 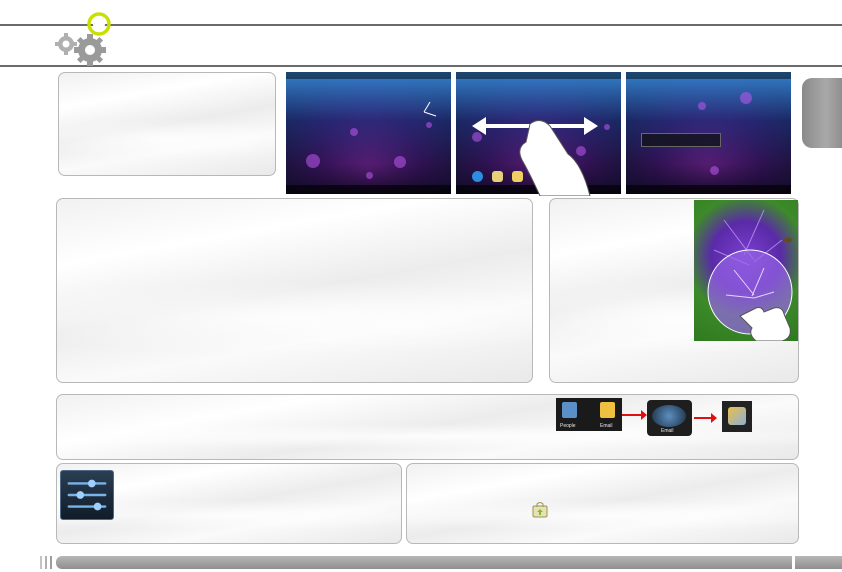 What do you see at coordinates (167, 124) in the screenshot?
I see `intro-text-panel` at bounding box center [167, 124].